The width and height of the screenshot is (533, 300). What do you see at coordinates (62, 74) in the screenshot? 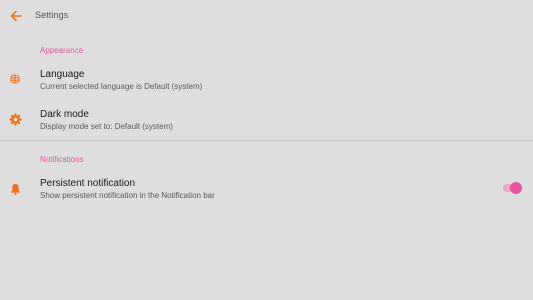
I see `language-title: Language` at bounding box center [62, 74].